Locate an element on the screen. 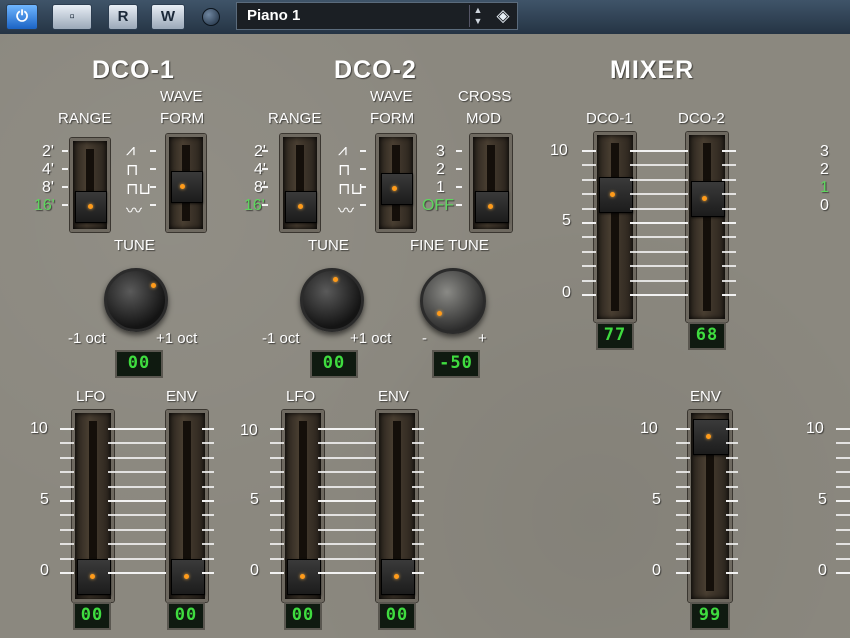 The width and height of the screenshot is (850, 638). right-value-0: 0 is located at coordinates (824, 205).